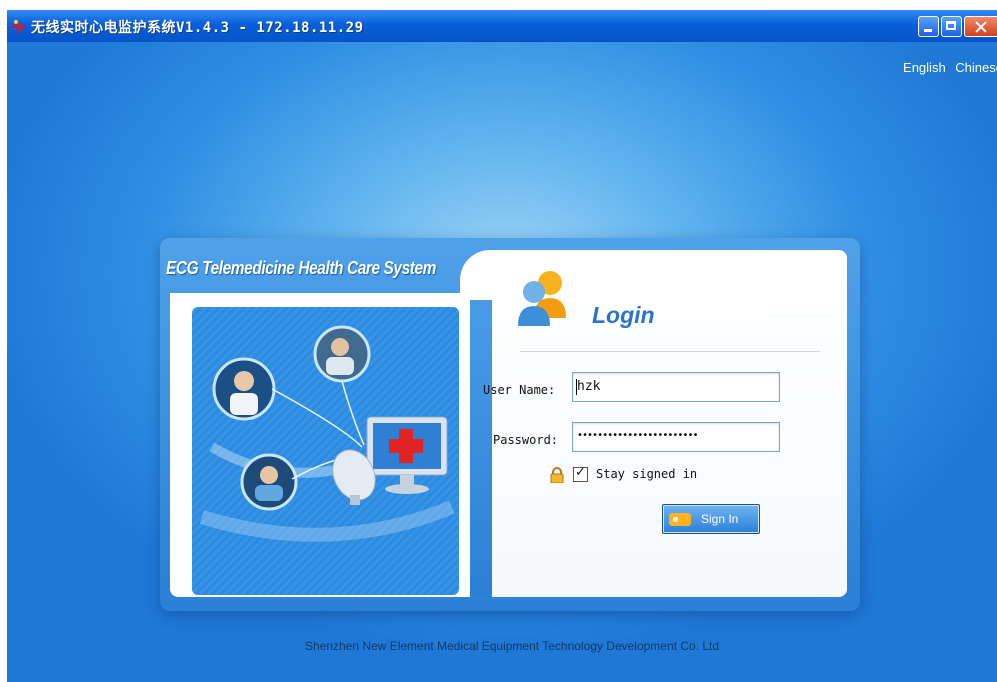  Describe the element at coordinates (542, 298) in the screenshot. I see `users-icon` at that location.